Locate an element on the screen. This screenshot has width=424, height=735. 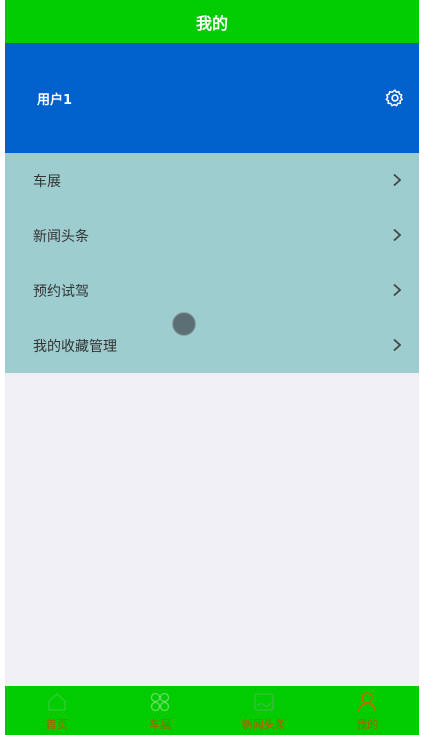
menu-item-test-drive: 预约试驾 is located at coordinates (212, 290).